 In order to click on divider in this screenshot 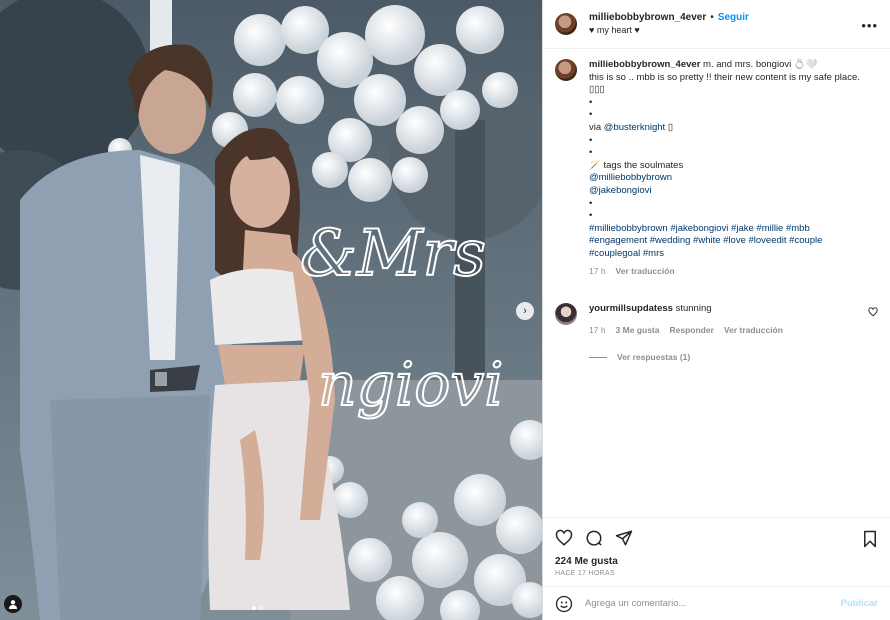, I will do `click(598, 357)`.